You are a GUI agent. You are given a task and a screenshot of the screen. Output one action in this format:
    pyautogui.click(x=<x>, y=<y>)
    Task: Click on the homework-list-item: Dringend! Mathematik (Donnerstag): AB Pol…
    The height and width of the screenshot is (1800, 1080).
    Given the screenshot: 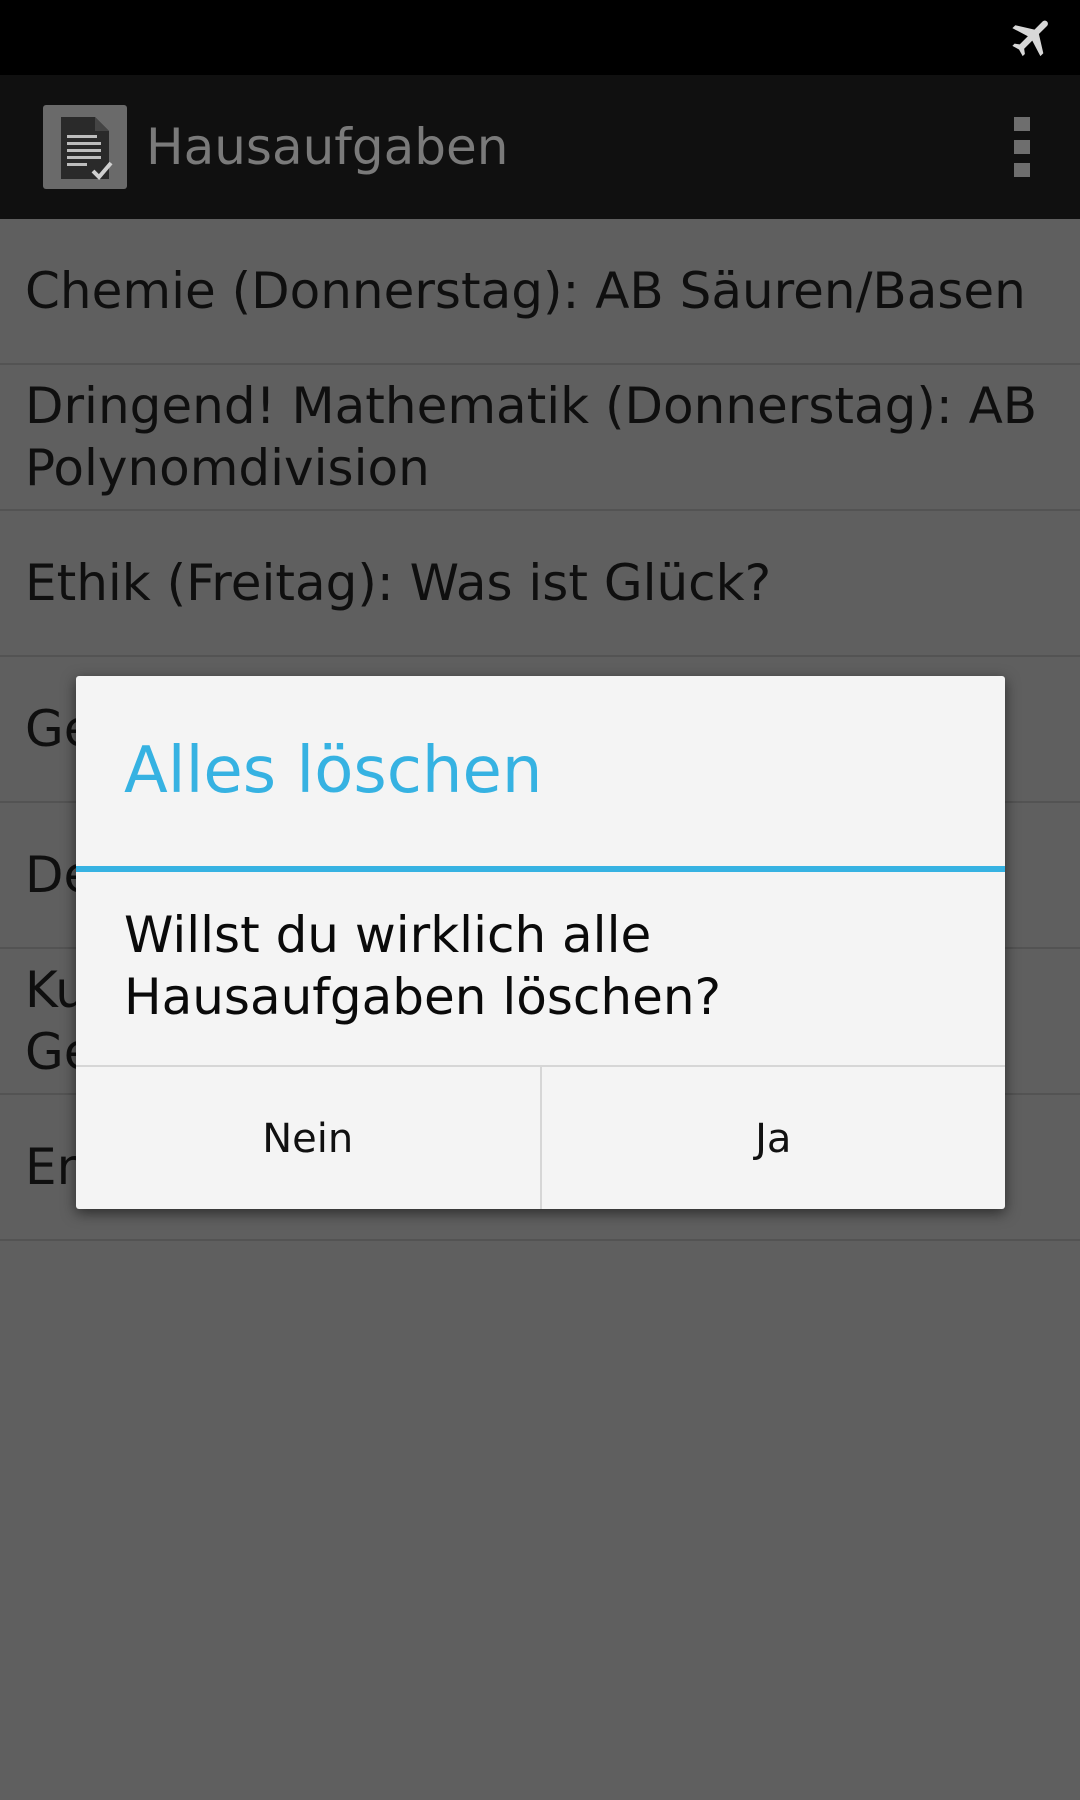 What is the action you would take?
    pyautogui.click(x=540, y=438)
    